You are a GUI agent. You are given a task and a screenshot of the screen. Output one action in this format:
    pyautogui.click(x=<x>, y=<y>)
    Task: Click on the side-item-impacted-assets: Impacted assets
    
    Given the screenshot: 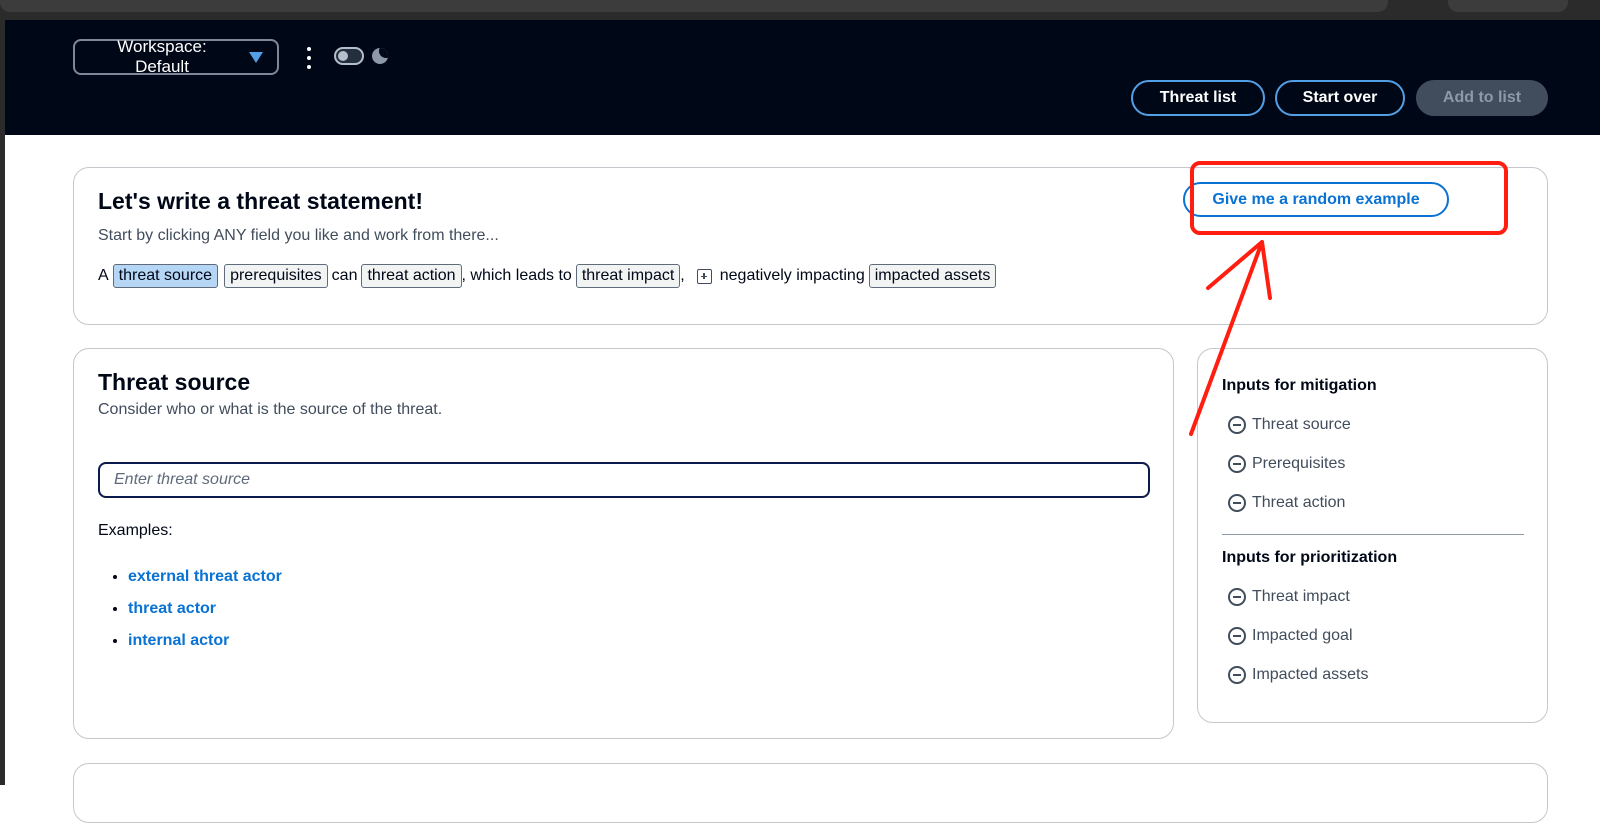 What is the action you would take?
    pyautogui.click(x=1372, y=674)
    